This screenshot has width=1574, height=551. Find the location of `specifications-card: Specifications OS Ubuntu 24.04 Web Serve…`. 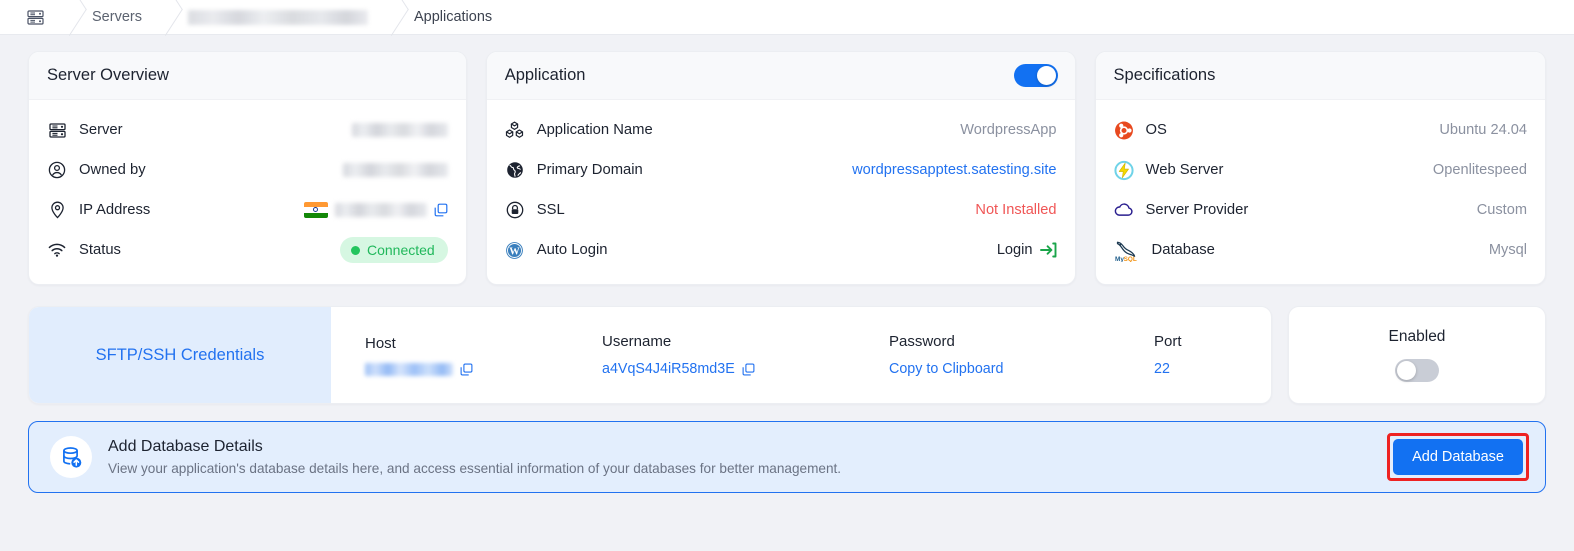

specifications-card: Specifications OS Ubuntu 24.04 Web Serve… is located at coordinates (1320, 168).